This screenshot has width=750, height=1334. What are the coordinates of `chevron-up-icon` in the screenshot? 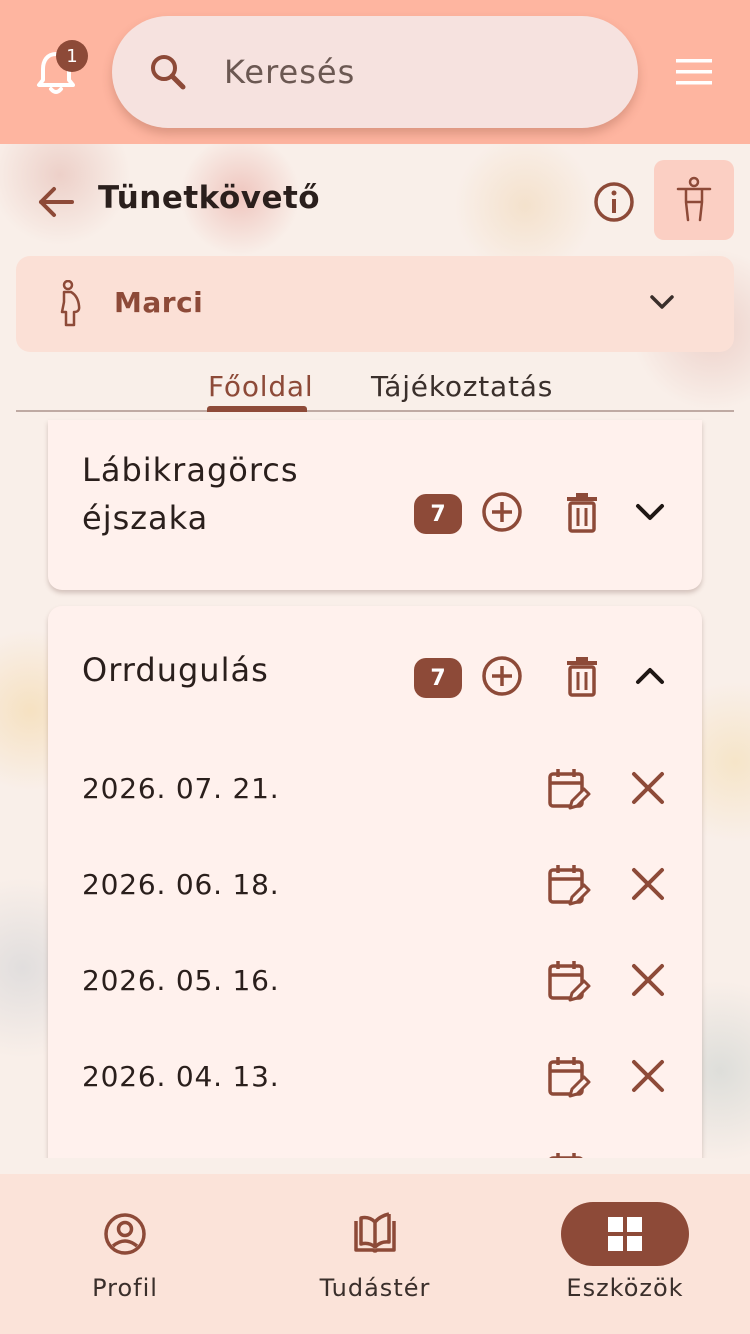 It's located at (650, 676).